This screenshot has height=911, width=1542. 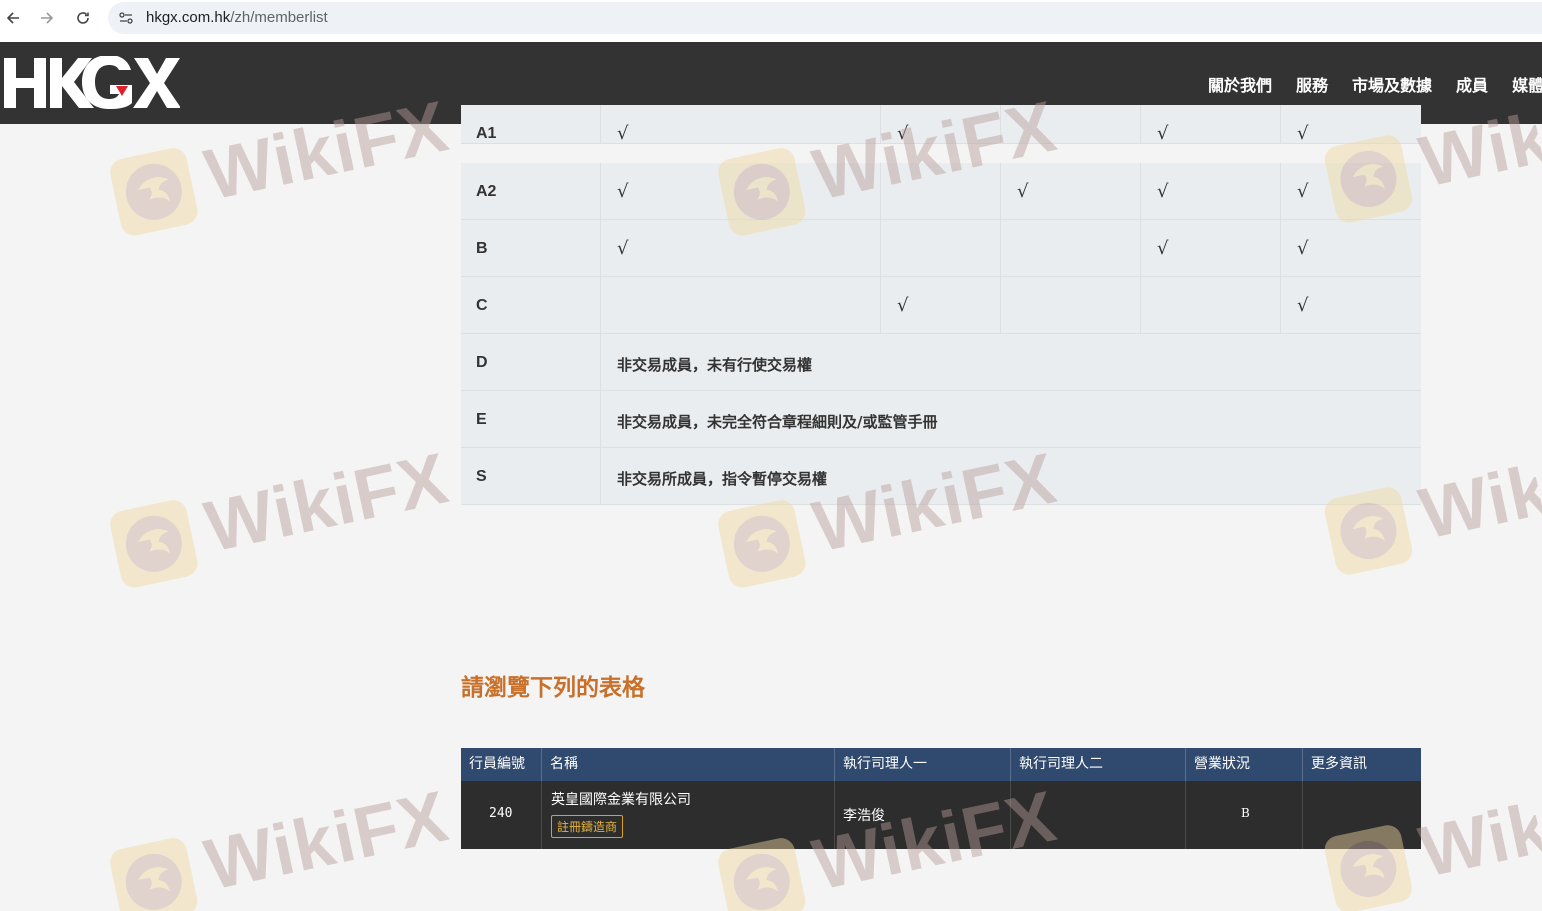 I want to click on category-code: C, so click(x=482, y=305).